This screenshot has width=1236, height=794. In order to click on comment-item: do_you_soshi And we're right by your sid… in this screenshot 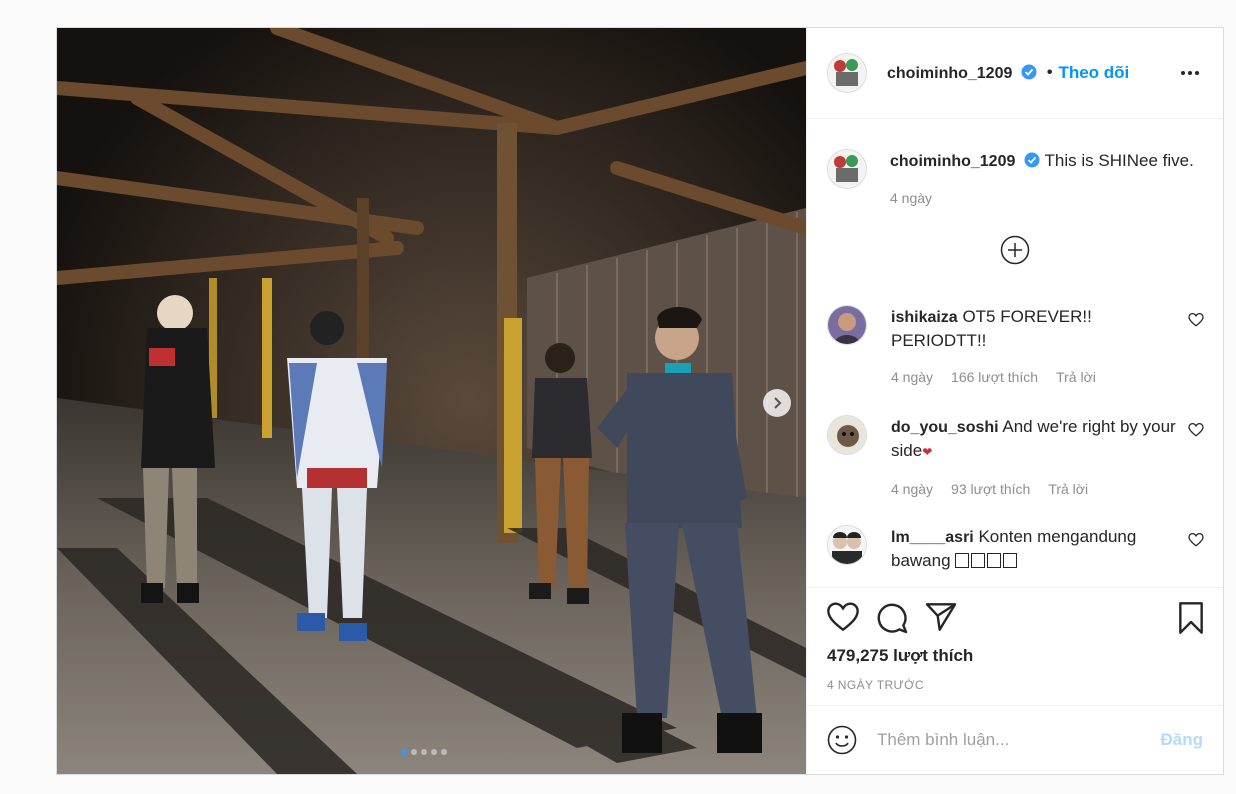, I will do `click(1016, 458)`.